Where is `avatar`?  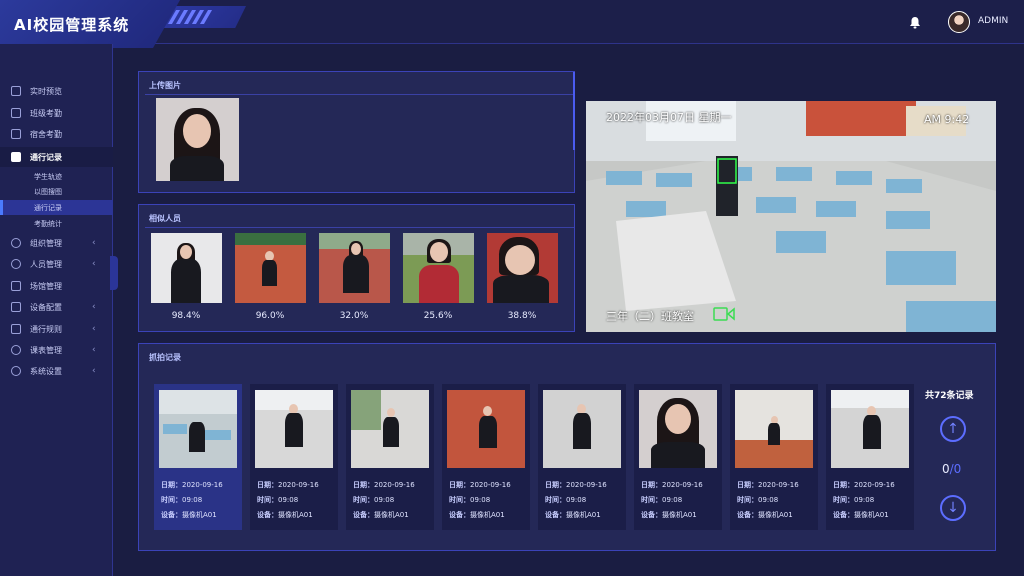
avatar is located at coordinates (959, 22).